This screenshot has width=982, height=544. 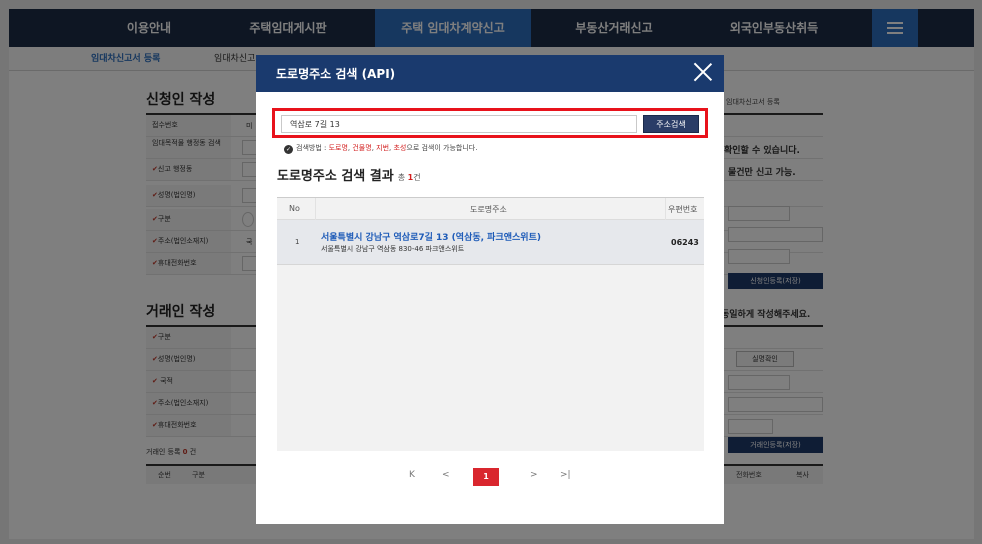 What do you see at coordinates (412, 475) in the screenshot?
I see `first-page-button: K` at bounding box center [412, 475].